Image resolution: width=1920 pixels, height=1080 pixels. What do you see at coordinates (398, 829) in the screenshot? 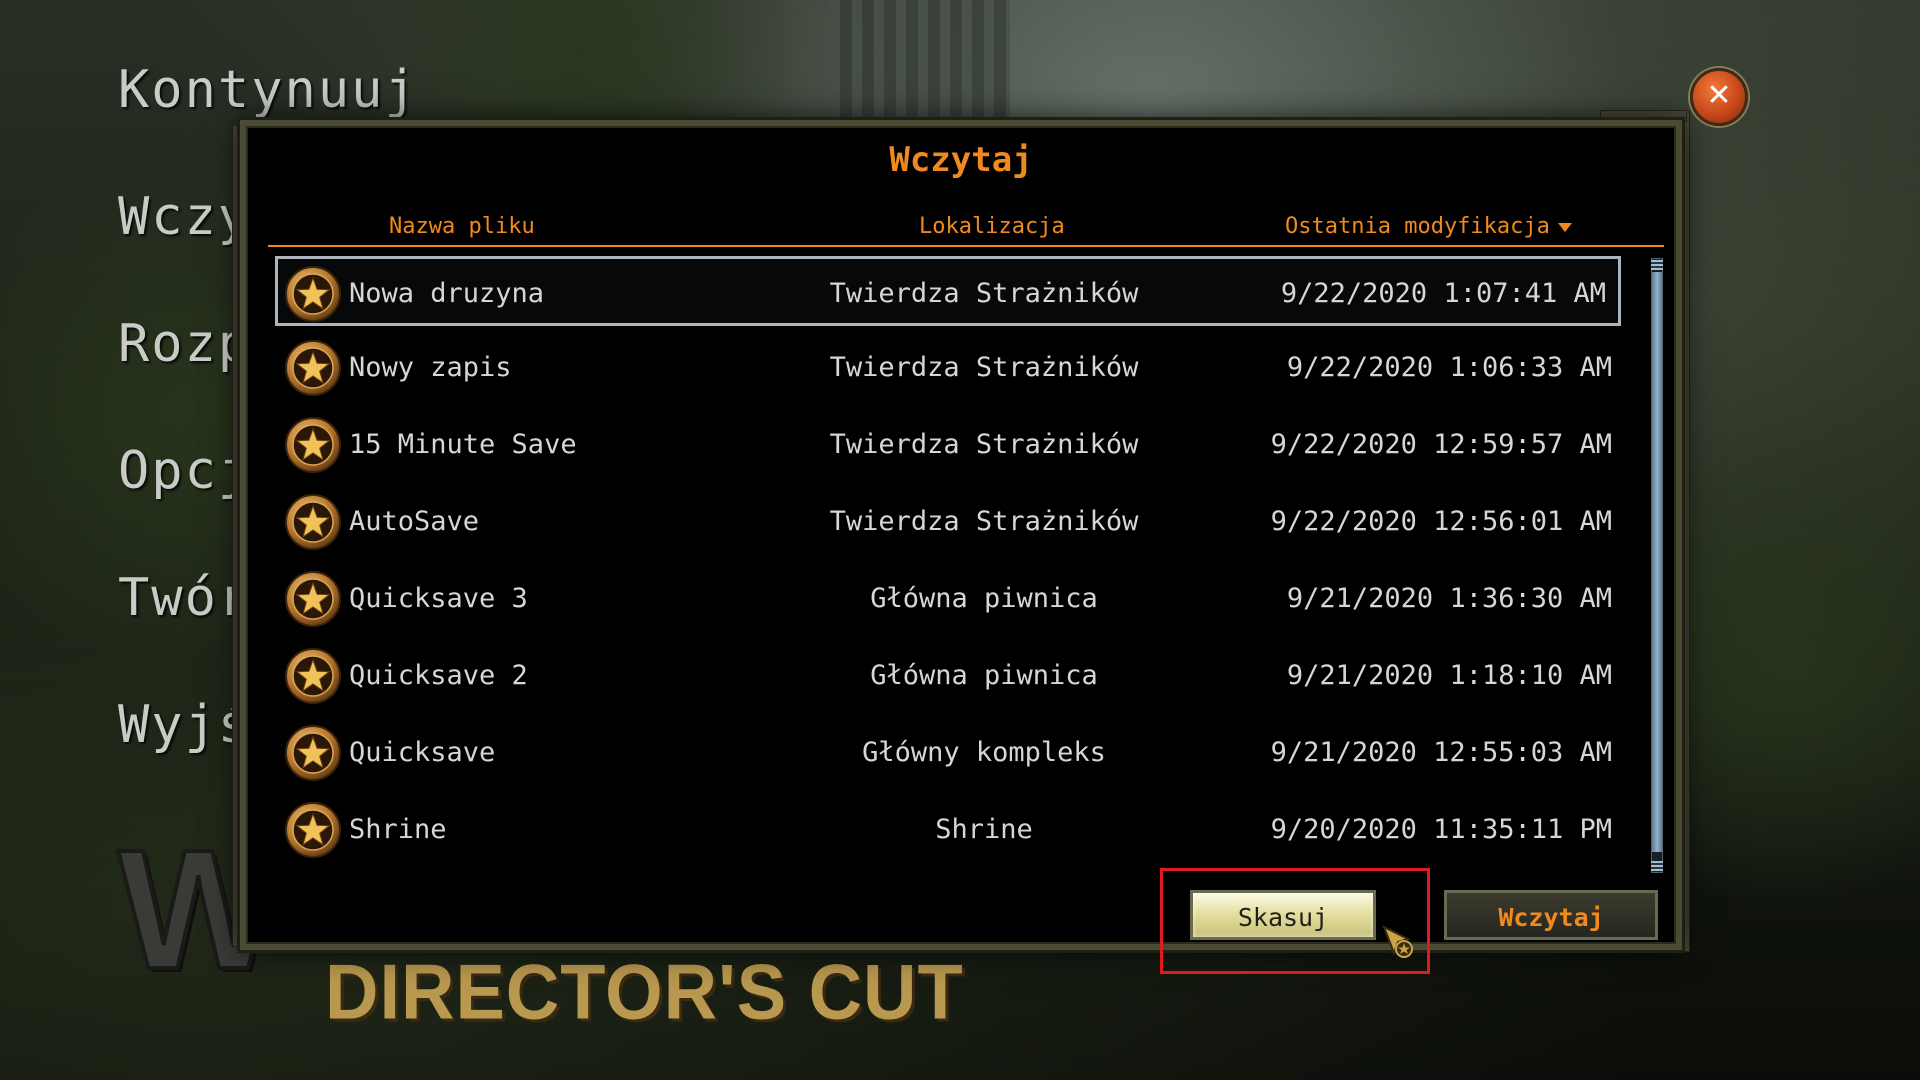
I see `save-name: Shrine` at bounding box center [398, 829].